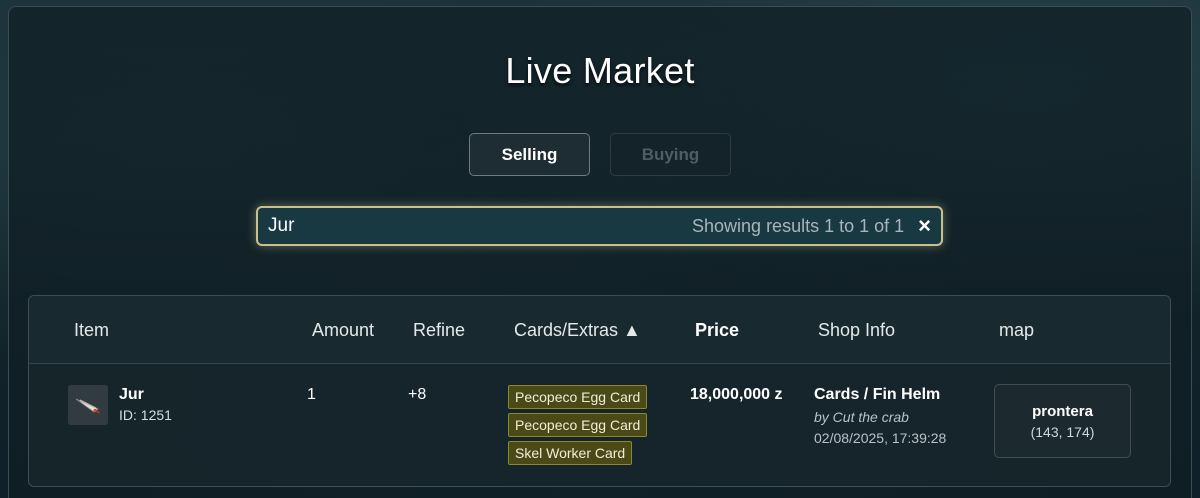 The width and height of the screenshot is (1200, 498). What do you see at coordinates (880, 438) in the screenshot?
I see `shop-timestamp: 02/08/2025, 17:39:28` at bounding box center [880, 438].